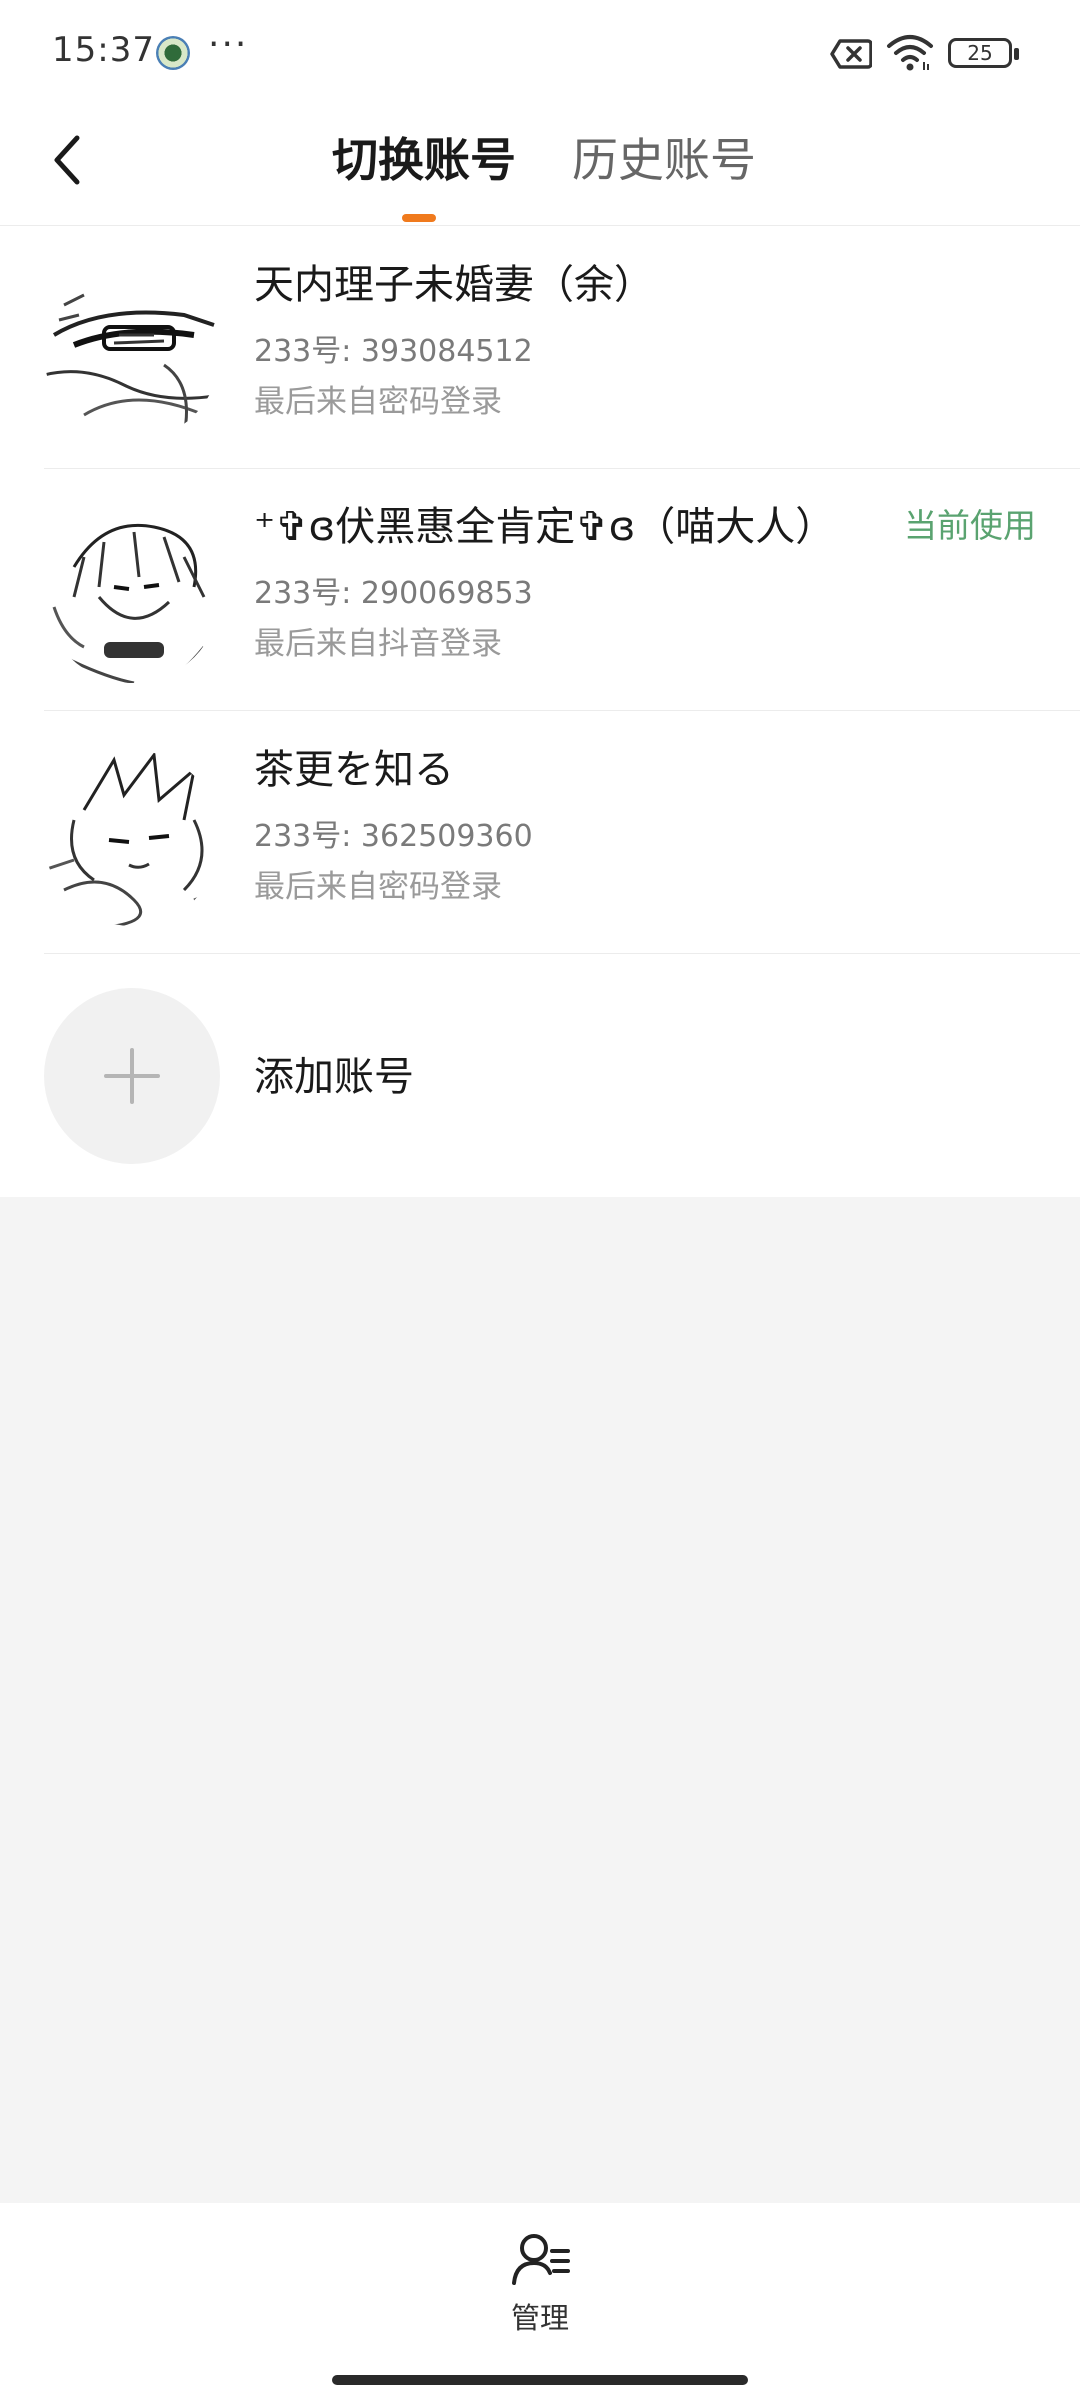 The width and height of the screenshot is (1080, 2400). What do you see at coordinates (851, 56) in the screenshot?
I see `sim-error-icon` at bounding box center [851, 56].